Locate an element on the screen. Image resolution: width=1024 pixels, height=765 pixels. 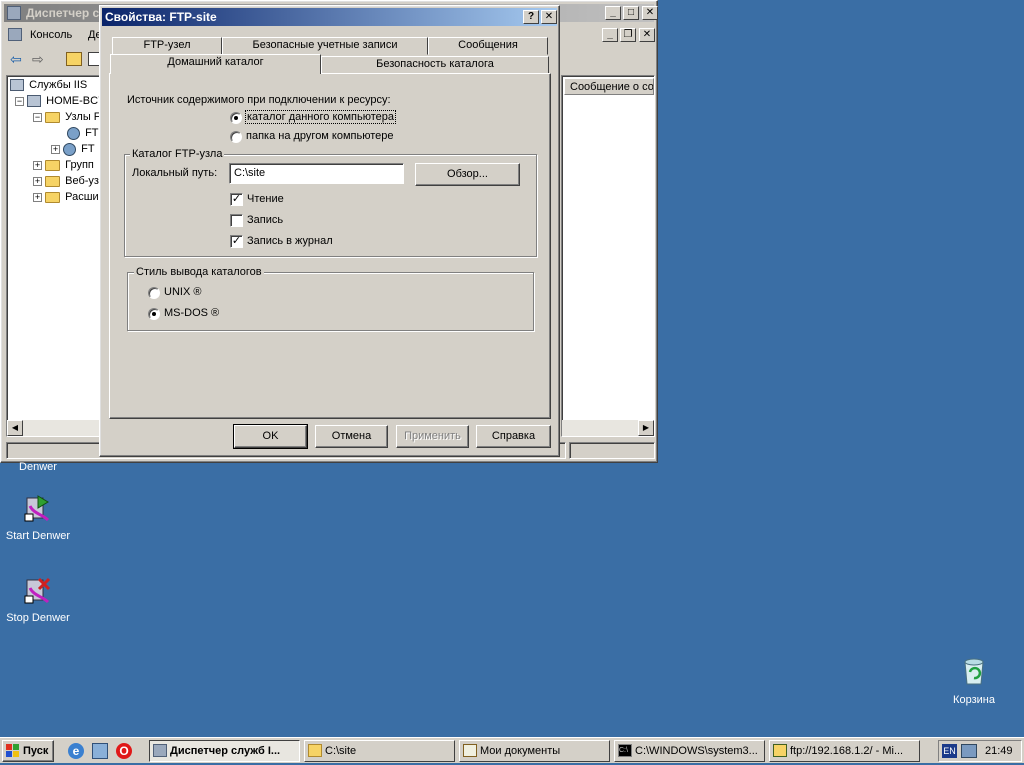
close-button: ✕ is located at coordinates (650, 13).